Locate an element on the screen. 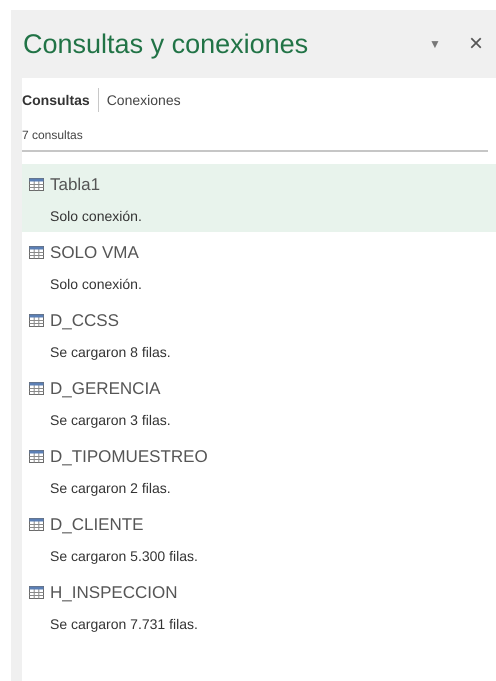 The width and height of the screenshot is (496, 681). query-status: Se cargaron 2 filas. is located at coordinates (110, 488).